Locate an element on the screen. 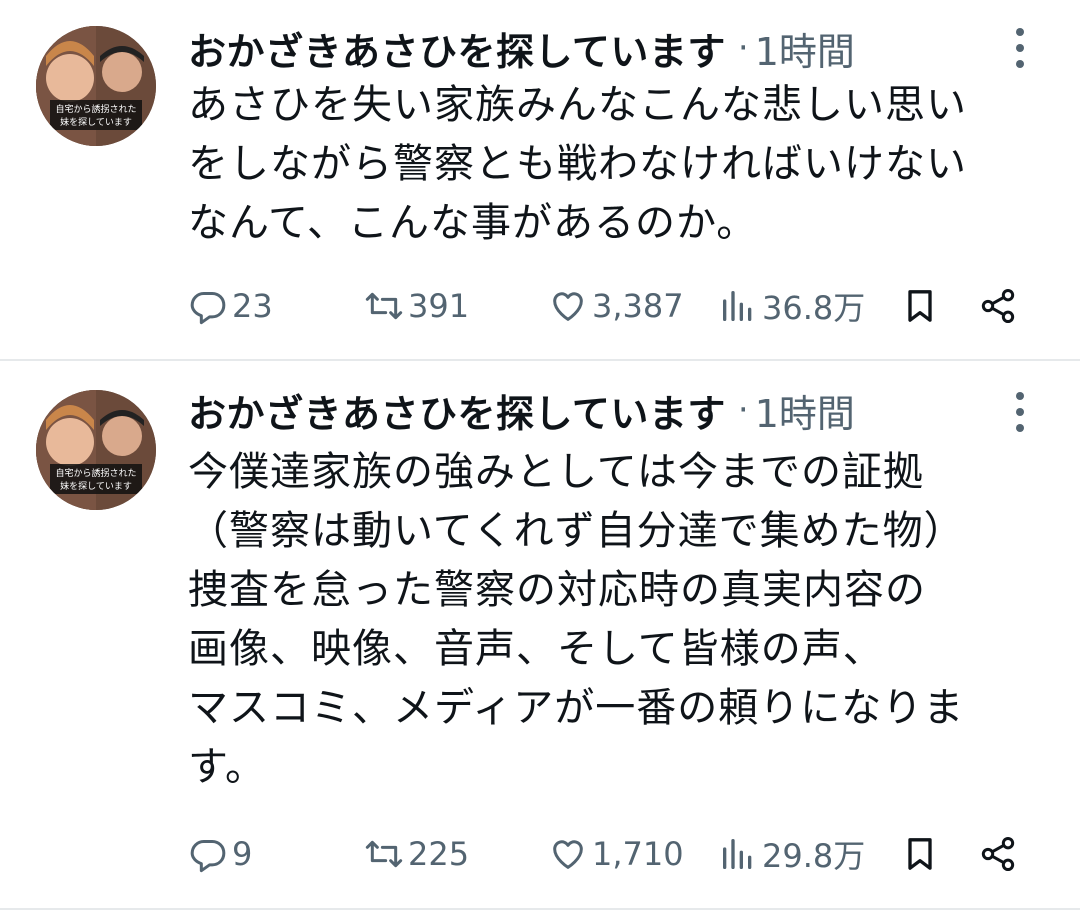 The image size is (1080, 924). reply-button: 9 is located at coordinates (220, 854).